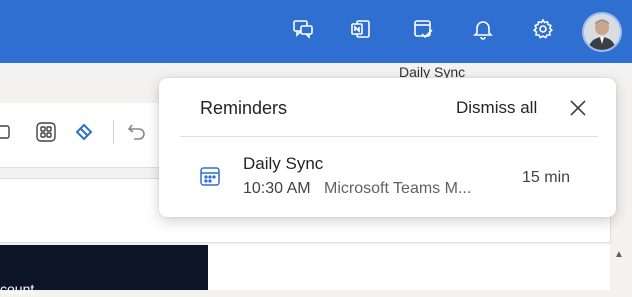  Describe the element at coordinates (578, 108) in the screenshot. I see `close-icon` at that location.